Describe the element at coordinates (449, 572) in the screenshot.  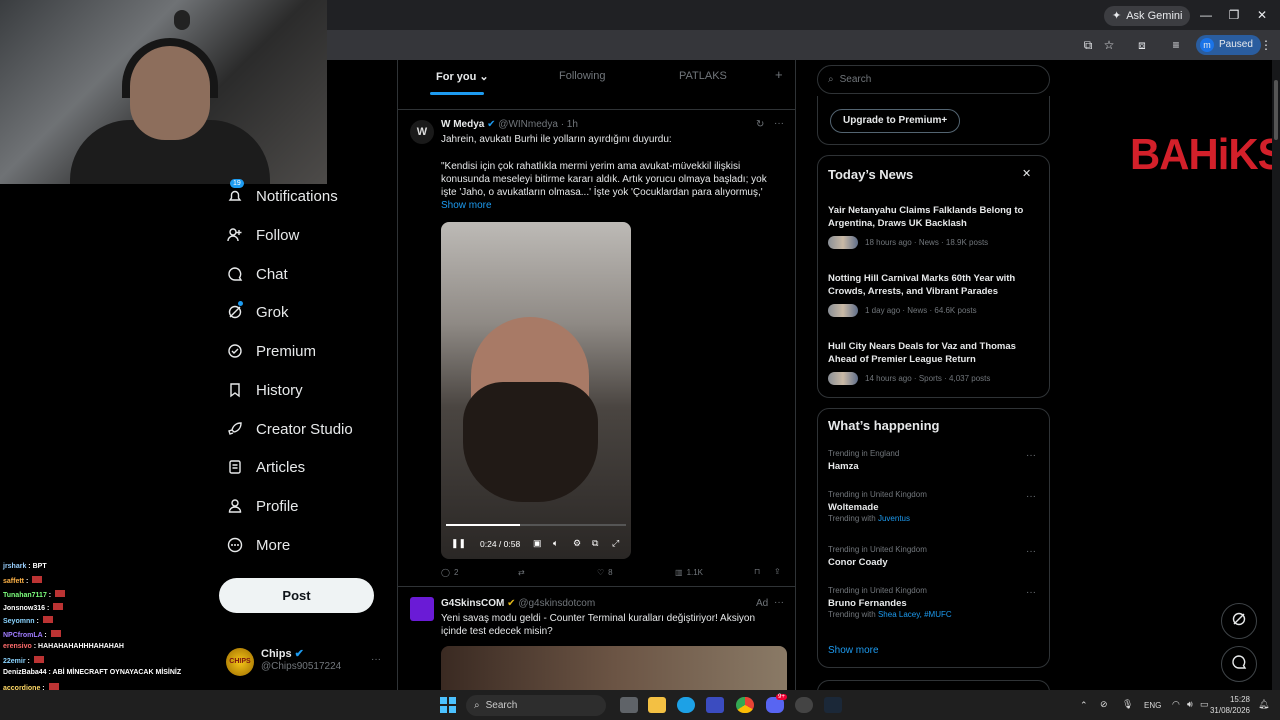
I see `reply-button: ◯ 2` at that location.